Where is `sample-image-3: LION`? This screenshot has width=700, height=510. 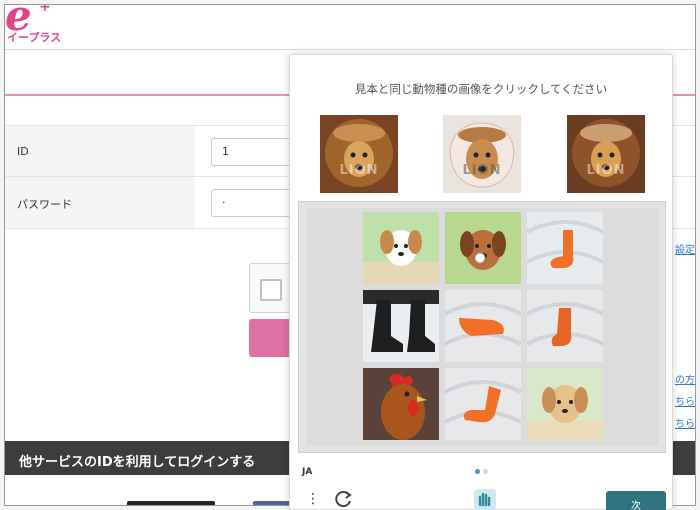 sample-image-3: LION is located at coordinates (606, 154).